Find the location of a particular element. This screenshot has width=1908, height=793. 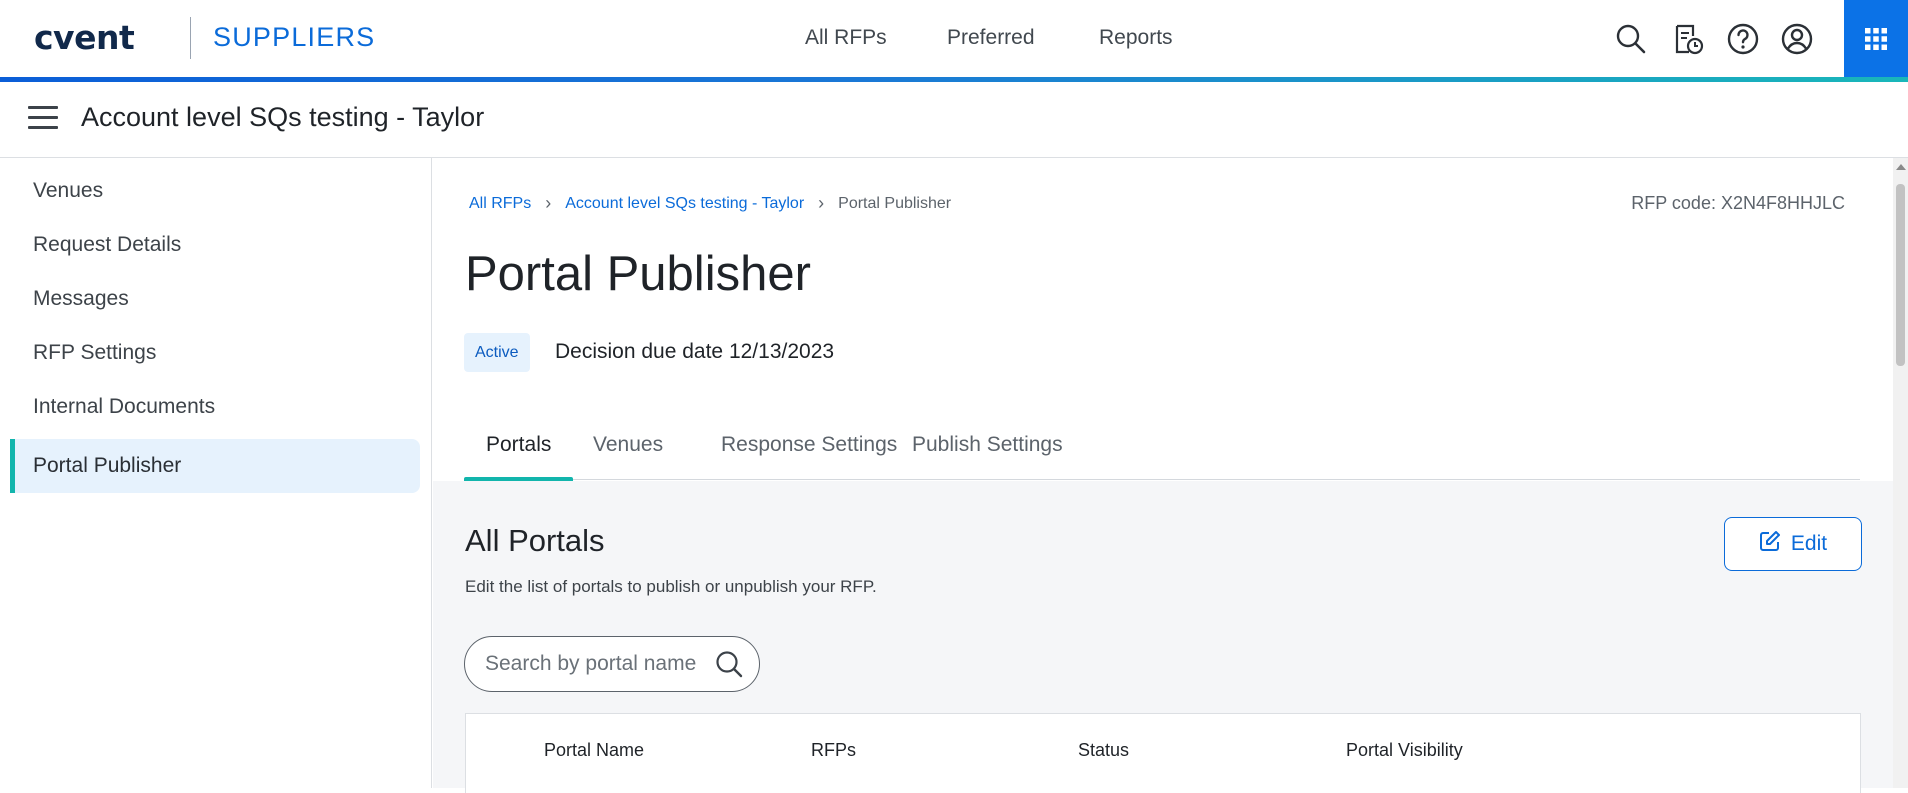

tab-portals: Portals is located at coordinates (518, 450).